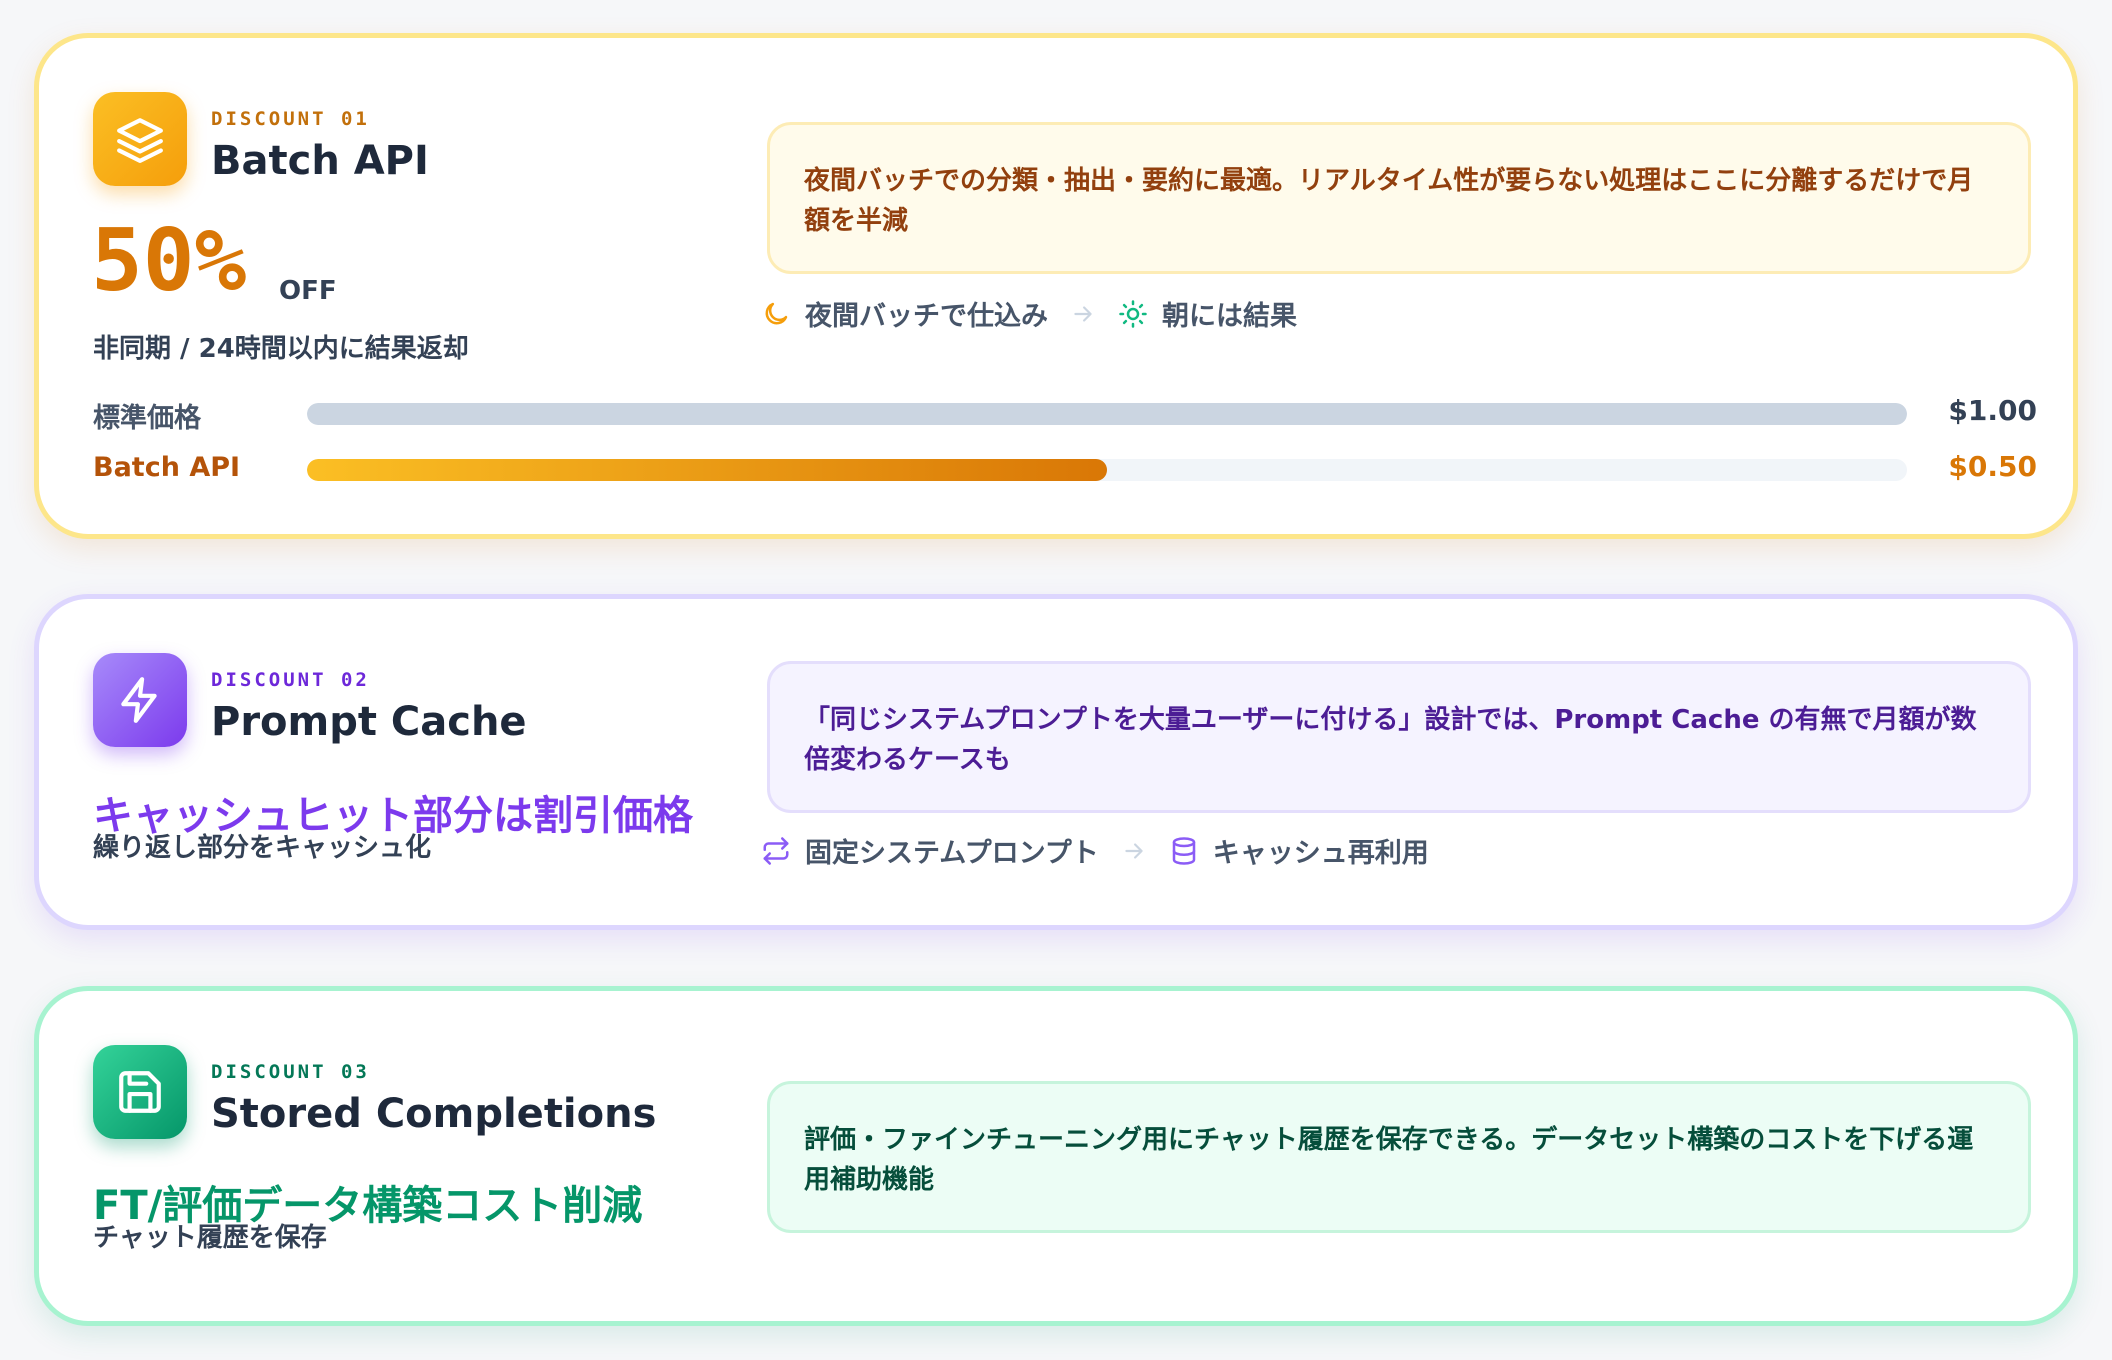 This screenshot has width=2112, height=1360. I want to click on discount-eyebrow: DISCOUNT 02, so click(290, 680).